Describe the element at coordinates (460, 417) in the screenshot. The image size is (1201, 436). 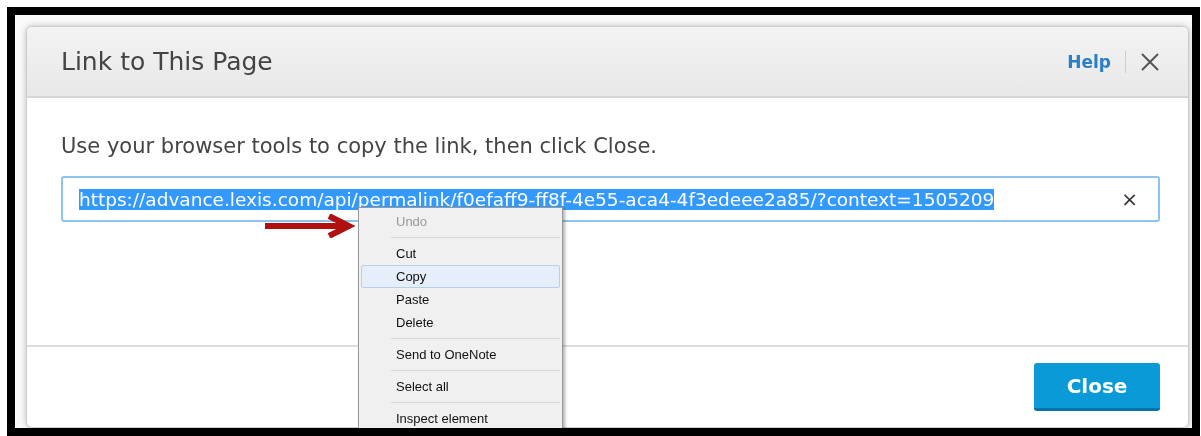
I see `menu-item: Inspect element` at that location.